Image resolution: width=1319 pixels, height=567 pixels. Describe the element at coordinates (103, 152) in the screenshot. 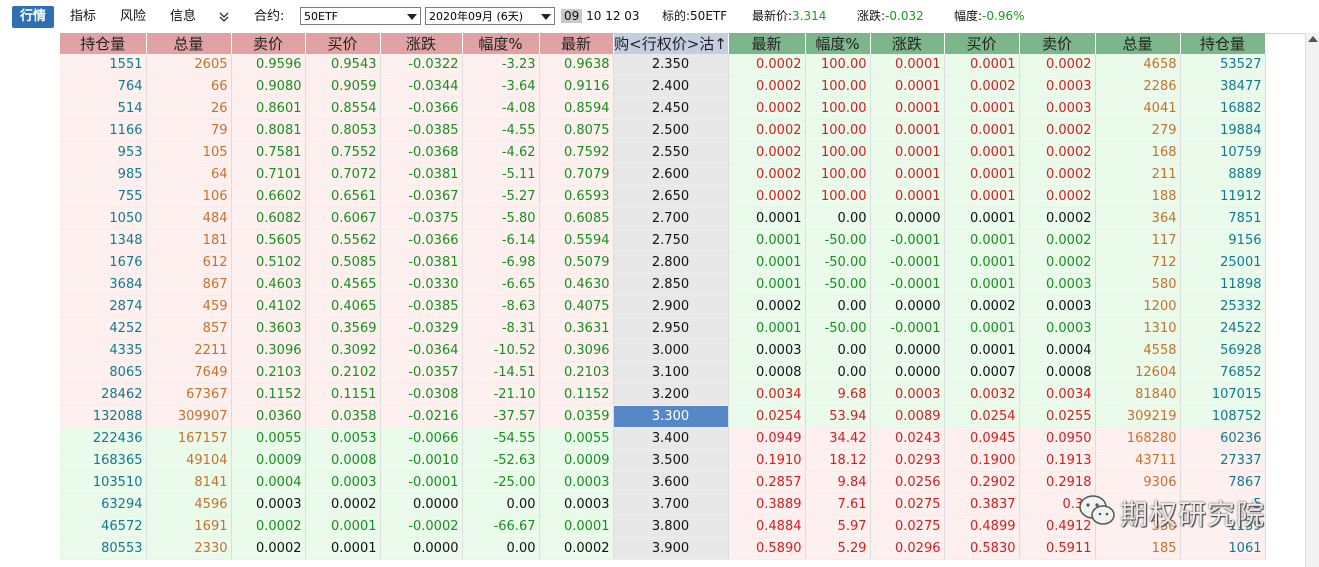

I see `call-cell: 953` at that location.